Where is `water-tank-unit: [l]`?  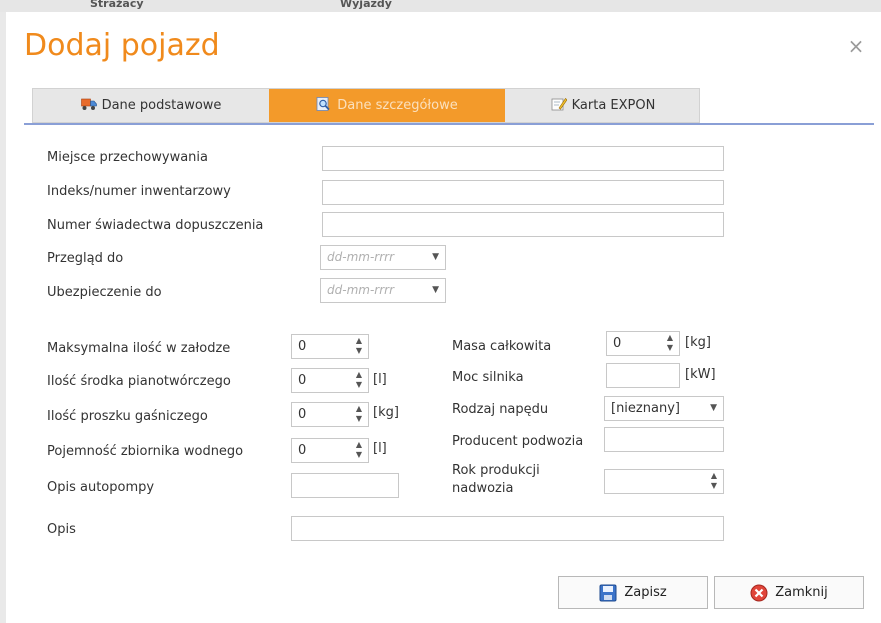 water-tank-unit: [l] is located at coordinates (380, 448).